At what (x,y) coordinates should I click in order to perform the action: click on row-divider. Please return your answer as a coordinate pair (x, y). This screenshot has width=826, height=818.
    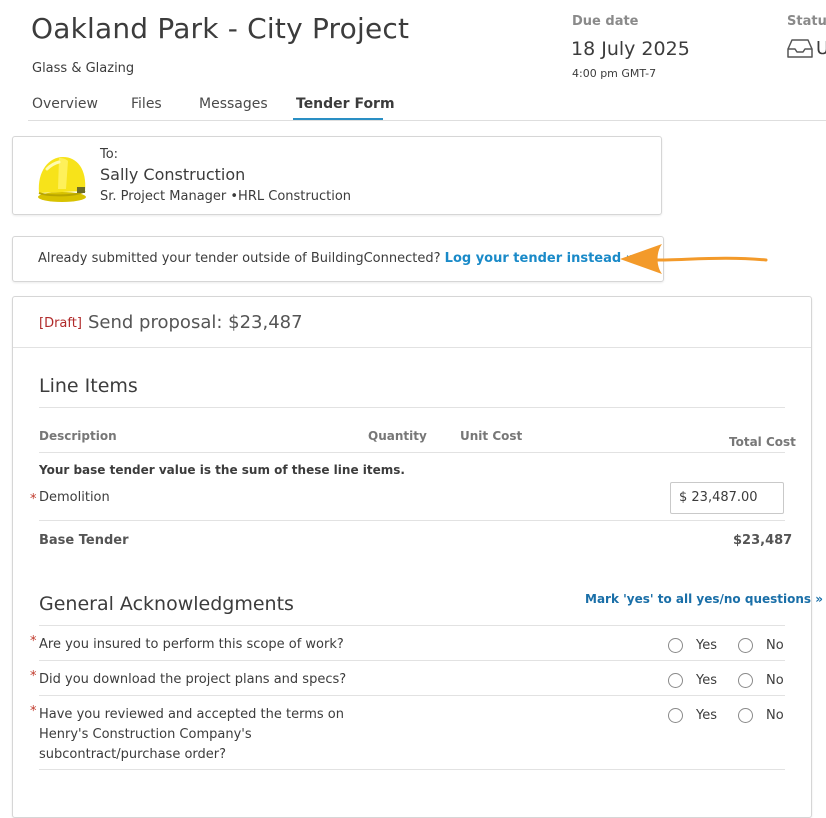
    Looking at the image, I should click on (412, 520).